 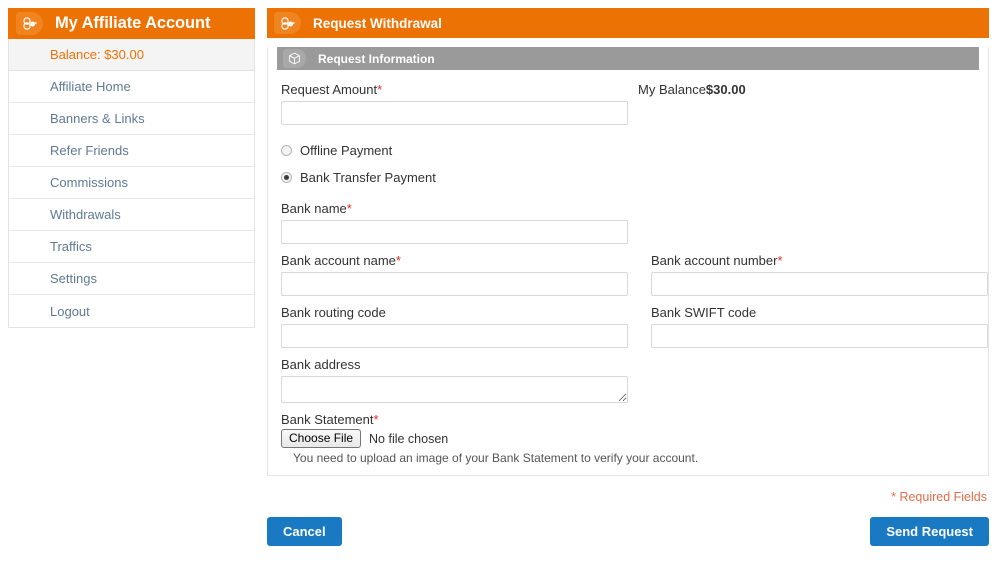 What do you see at coordinates (454, 312) in the screenshot?
I see `bank-routing-code-label: Bank routing code` at bounding box center [454, 312].